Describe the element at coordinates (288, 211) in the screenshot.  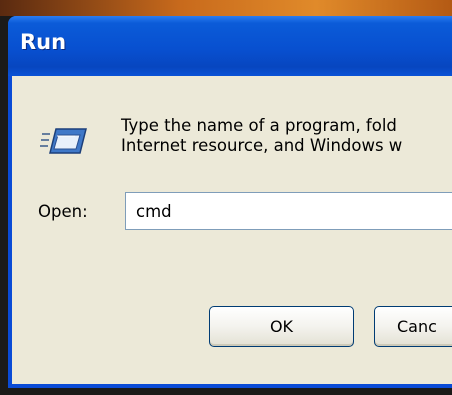
I see `open-input` at that location.